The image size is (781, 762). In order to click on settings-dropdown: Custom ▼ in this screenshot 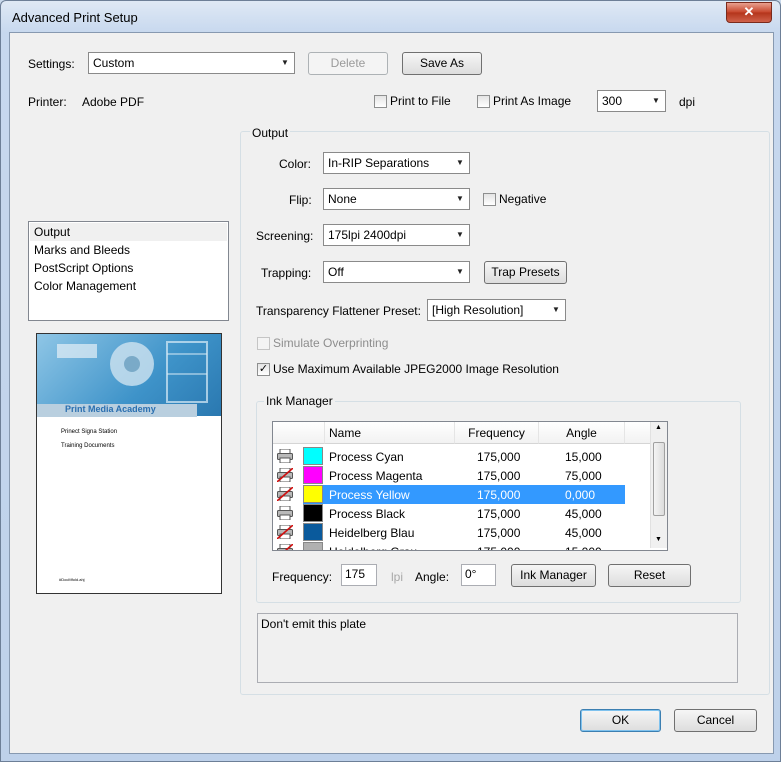, I will do `click(191, 63)`.